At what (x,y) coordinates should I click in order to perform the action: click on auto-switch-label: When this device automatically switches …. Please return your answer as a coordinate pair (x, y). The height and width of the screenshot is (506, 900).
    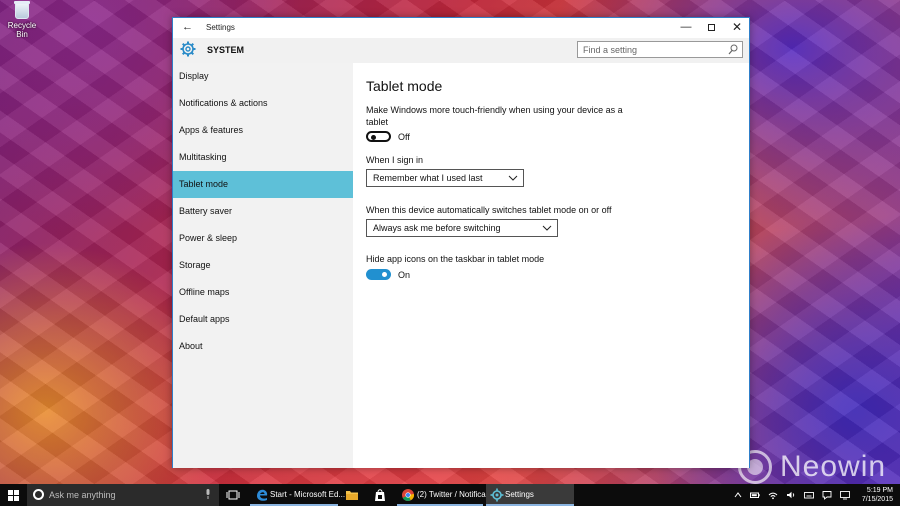
    Looking at the image, I should click on (489, 210).